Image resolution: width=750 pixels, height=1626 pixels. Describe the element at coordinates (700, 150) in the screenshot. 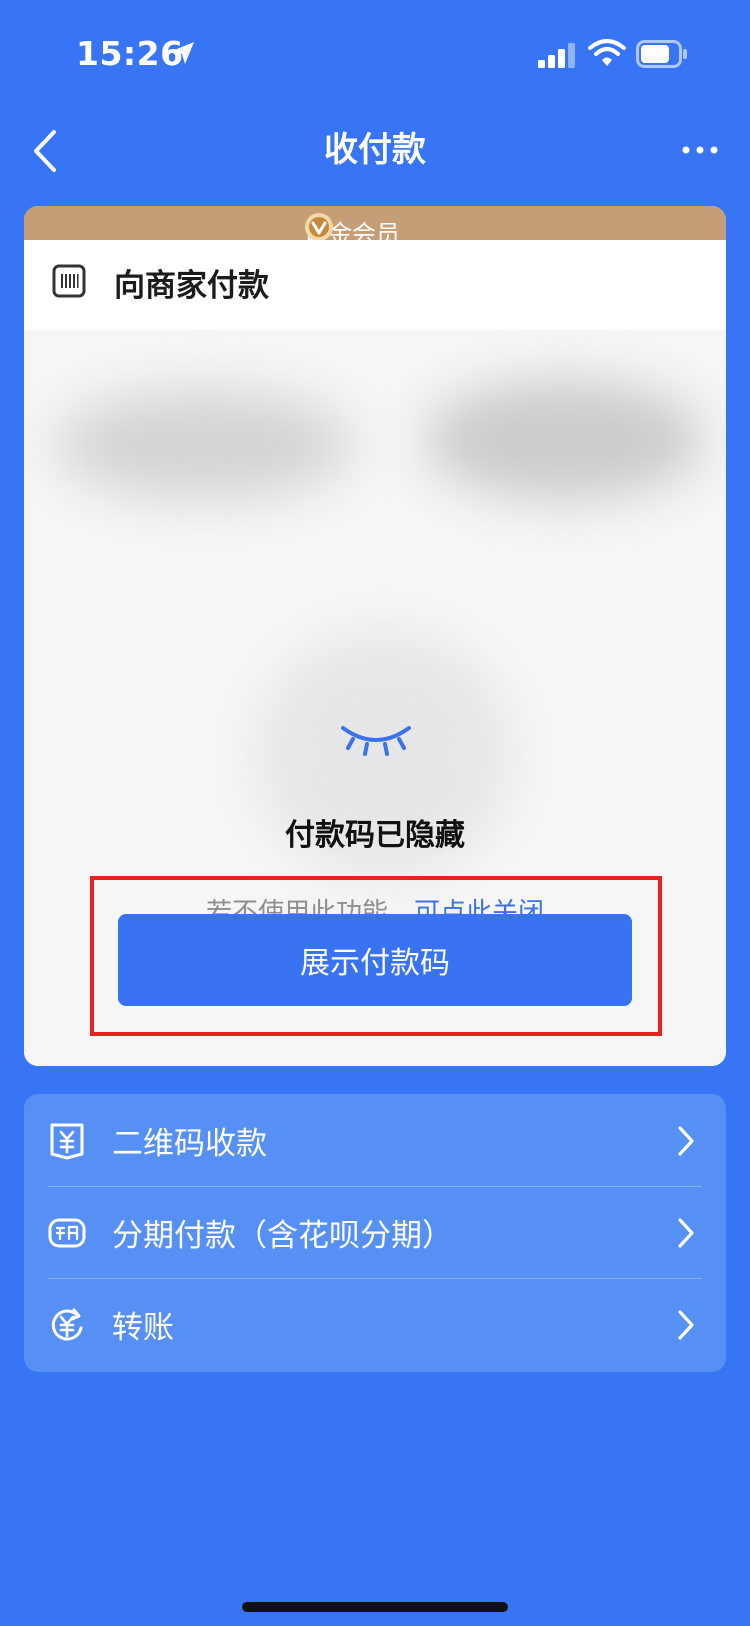

I see `more-options-icon` at that location.